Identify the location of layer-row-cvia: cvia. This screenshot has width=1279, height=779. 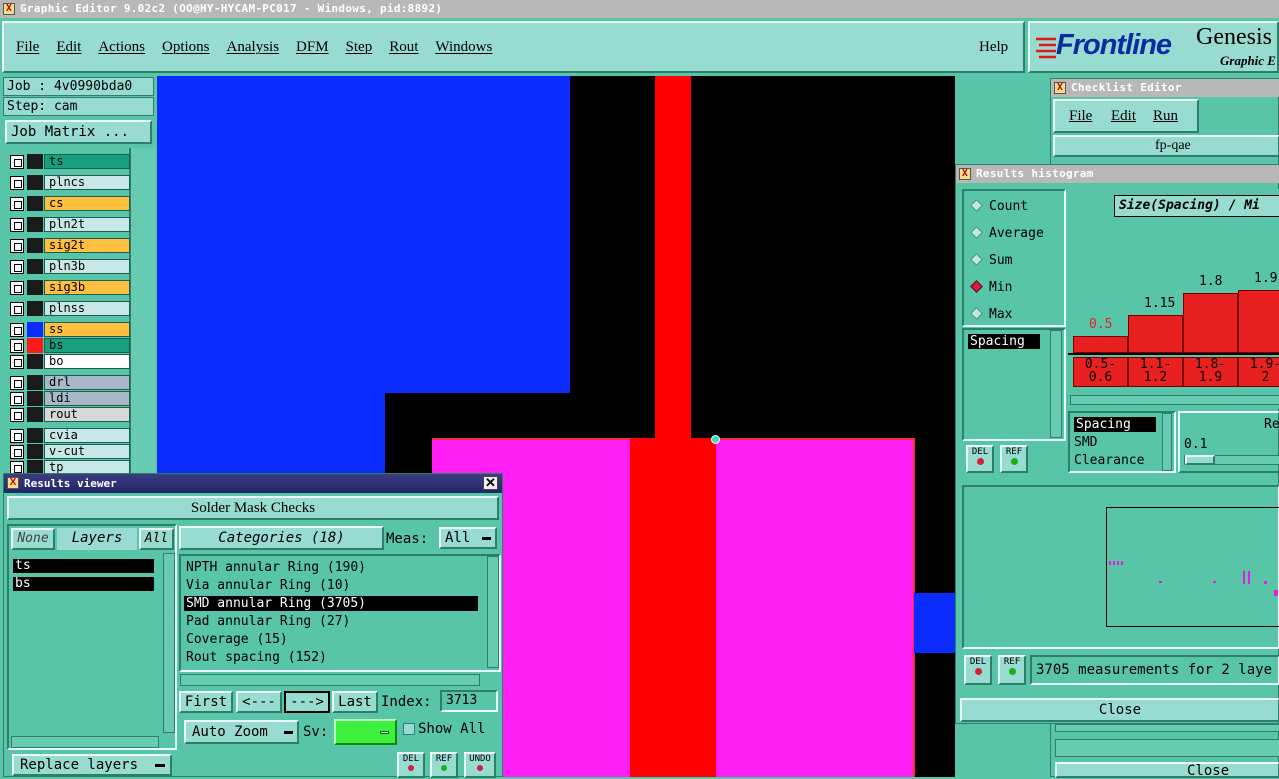
(69, 435).